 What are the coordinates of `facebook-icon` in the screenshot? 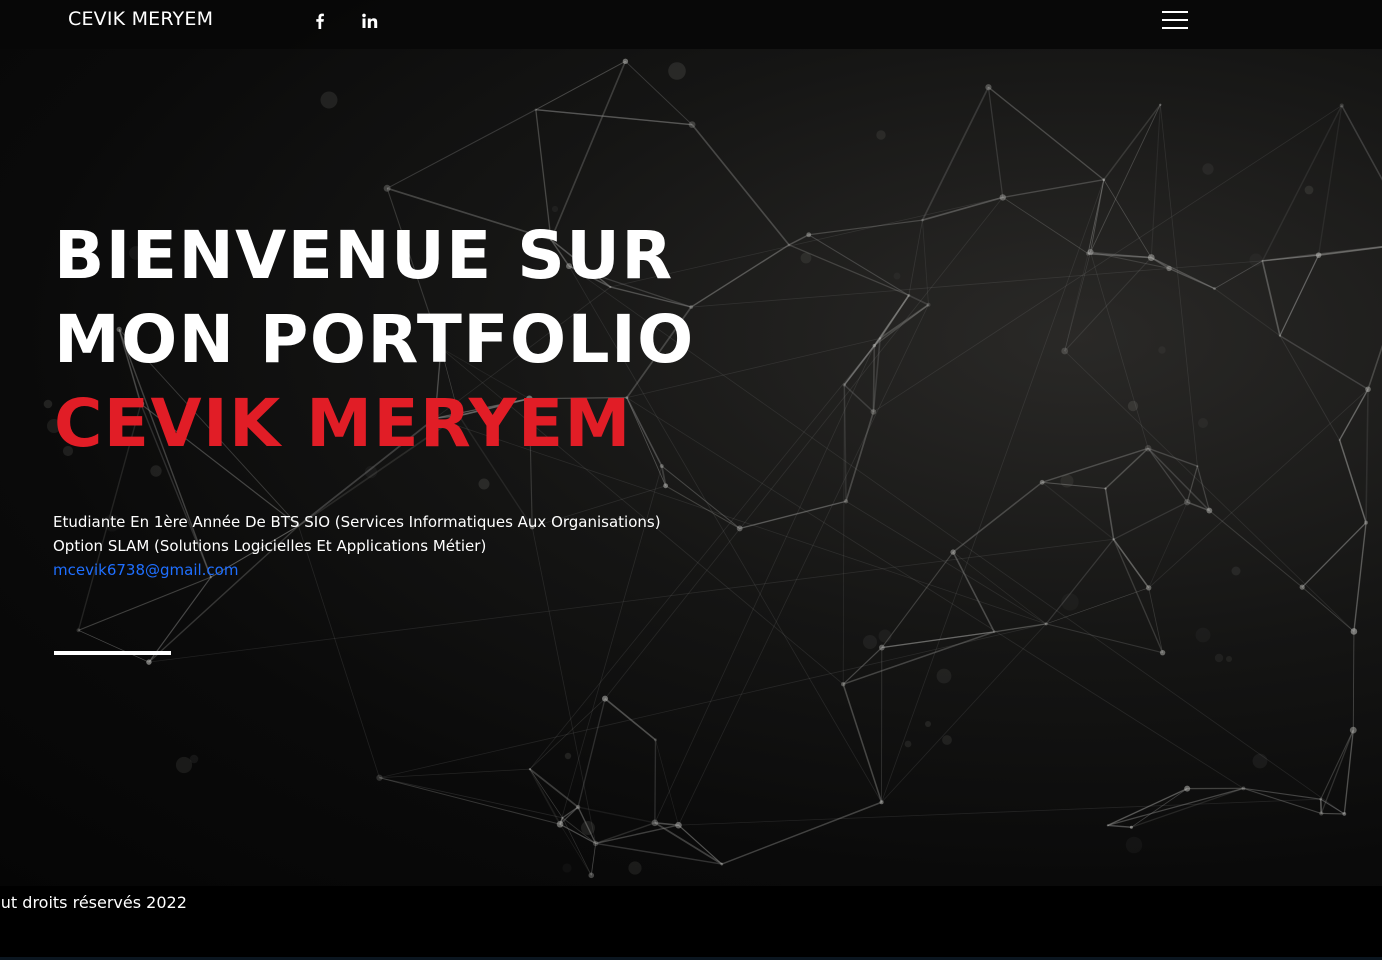 It's located at (320, 21).